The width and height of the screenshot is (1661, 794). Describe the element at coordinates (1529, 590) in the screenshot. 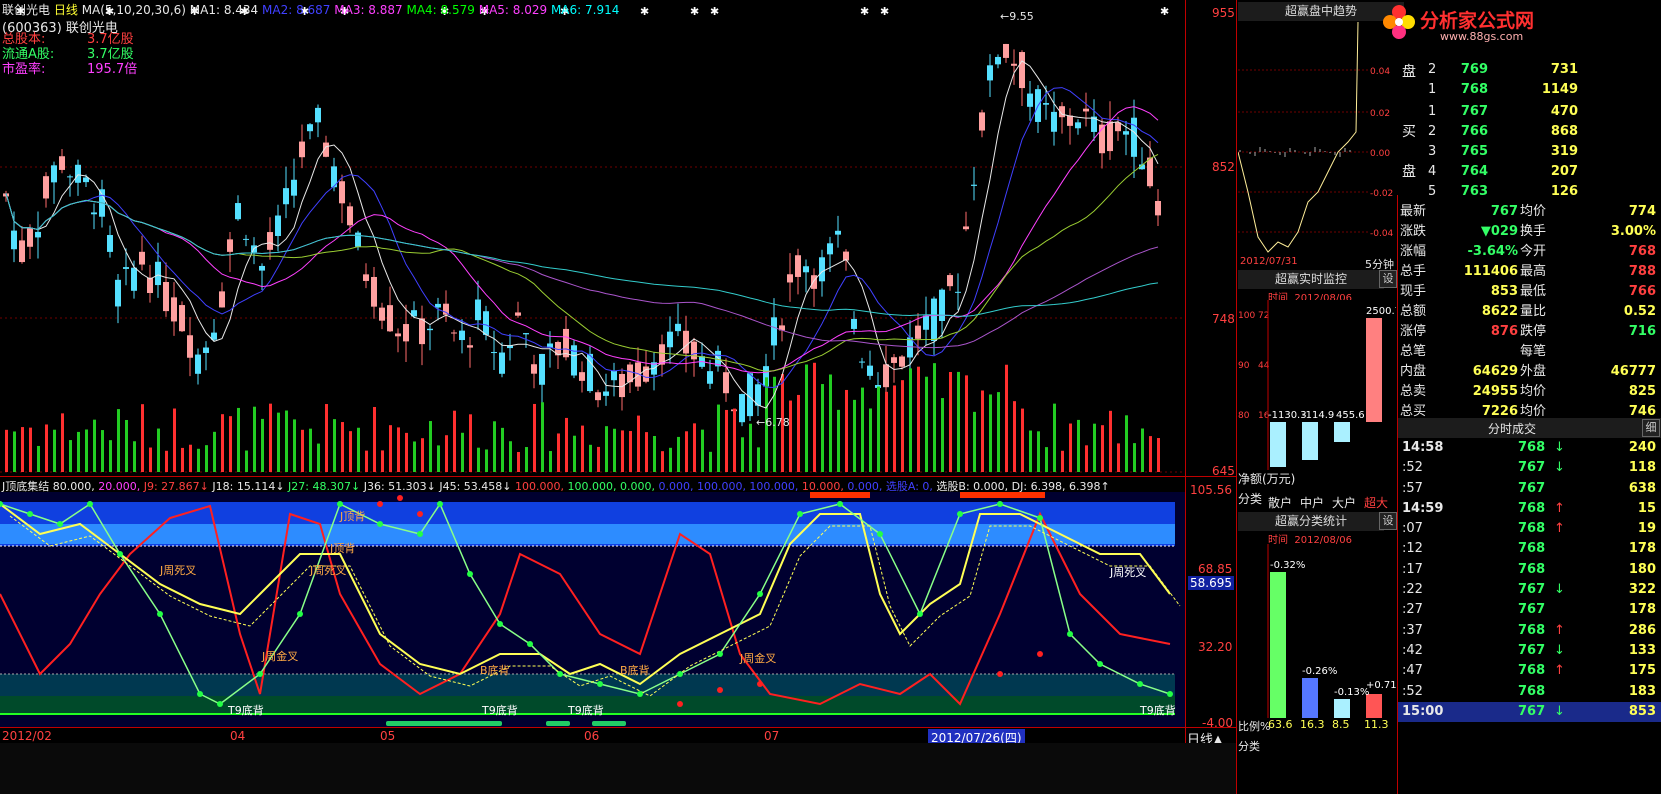

I see `tick-row: :22 767 ↓ 322` at that location.